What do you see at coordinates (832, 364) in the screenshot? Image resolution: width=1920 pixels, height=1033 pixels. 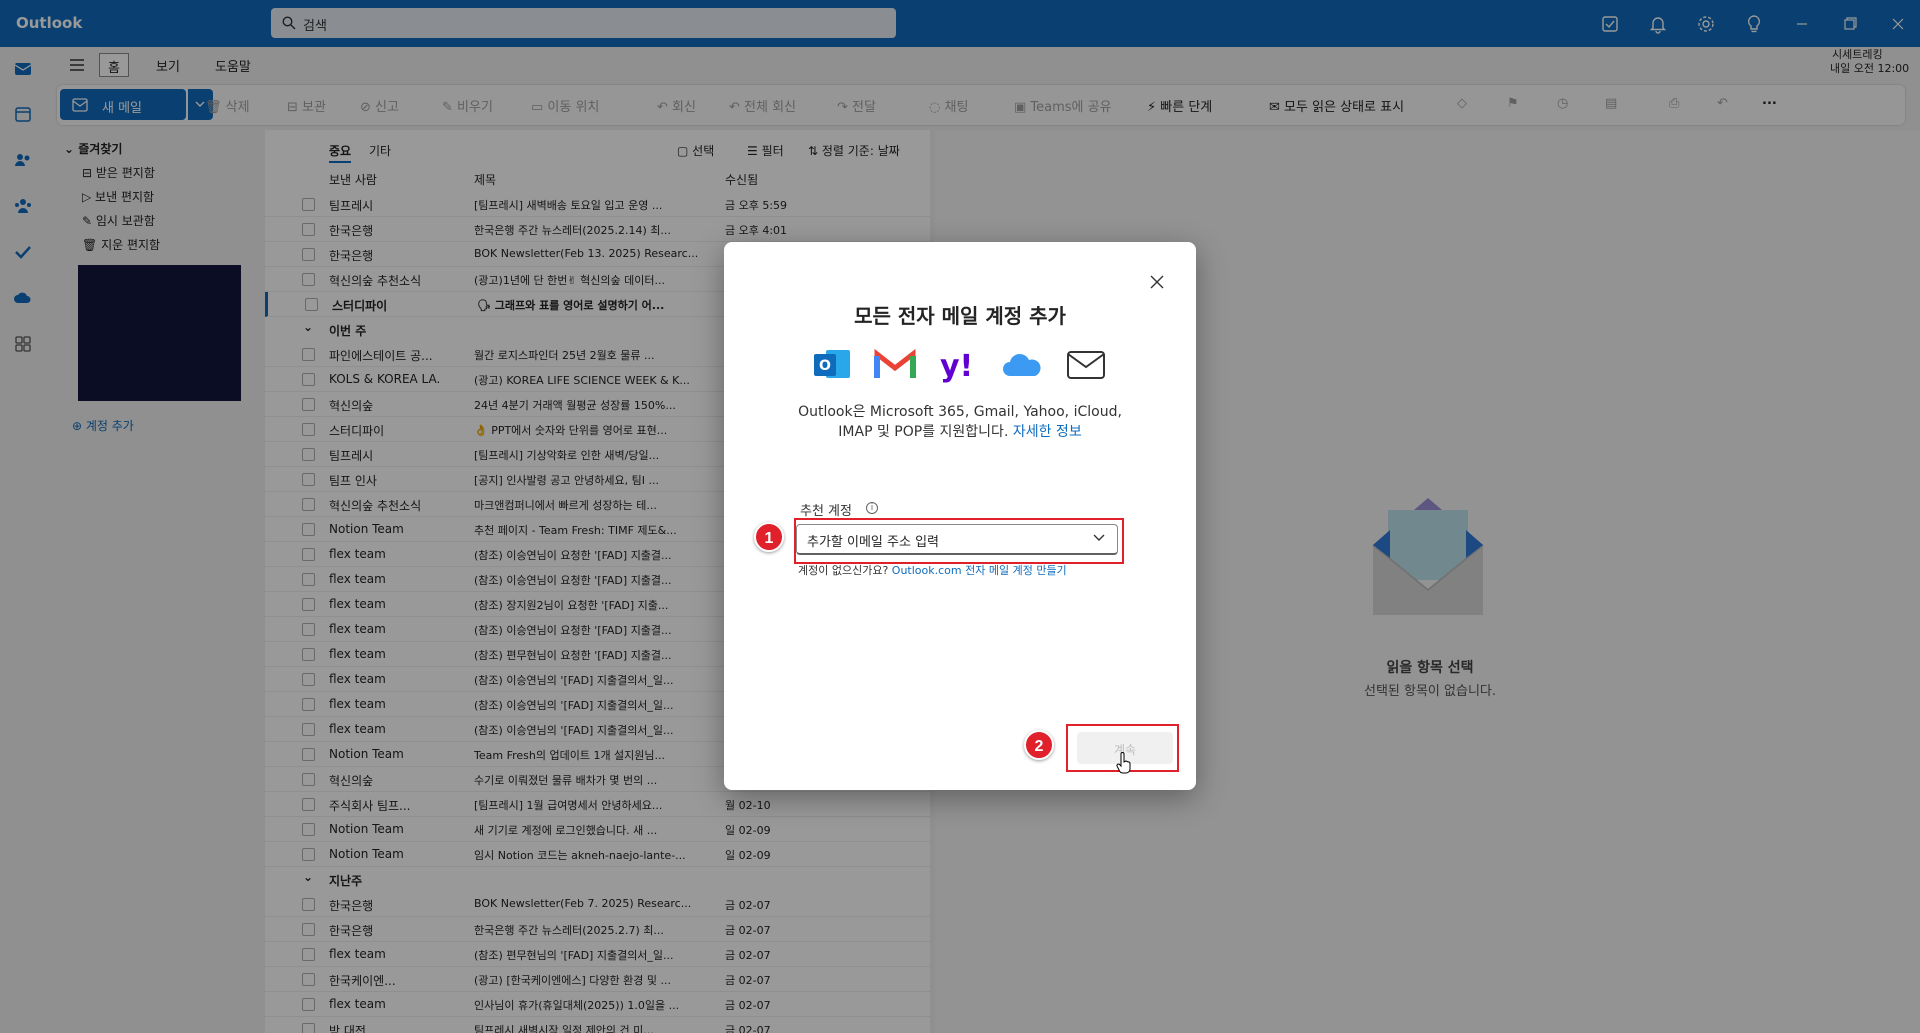 I see `outlook-icon: O` at bounding box center [832, 364].